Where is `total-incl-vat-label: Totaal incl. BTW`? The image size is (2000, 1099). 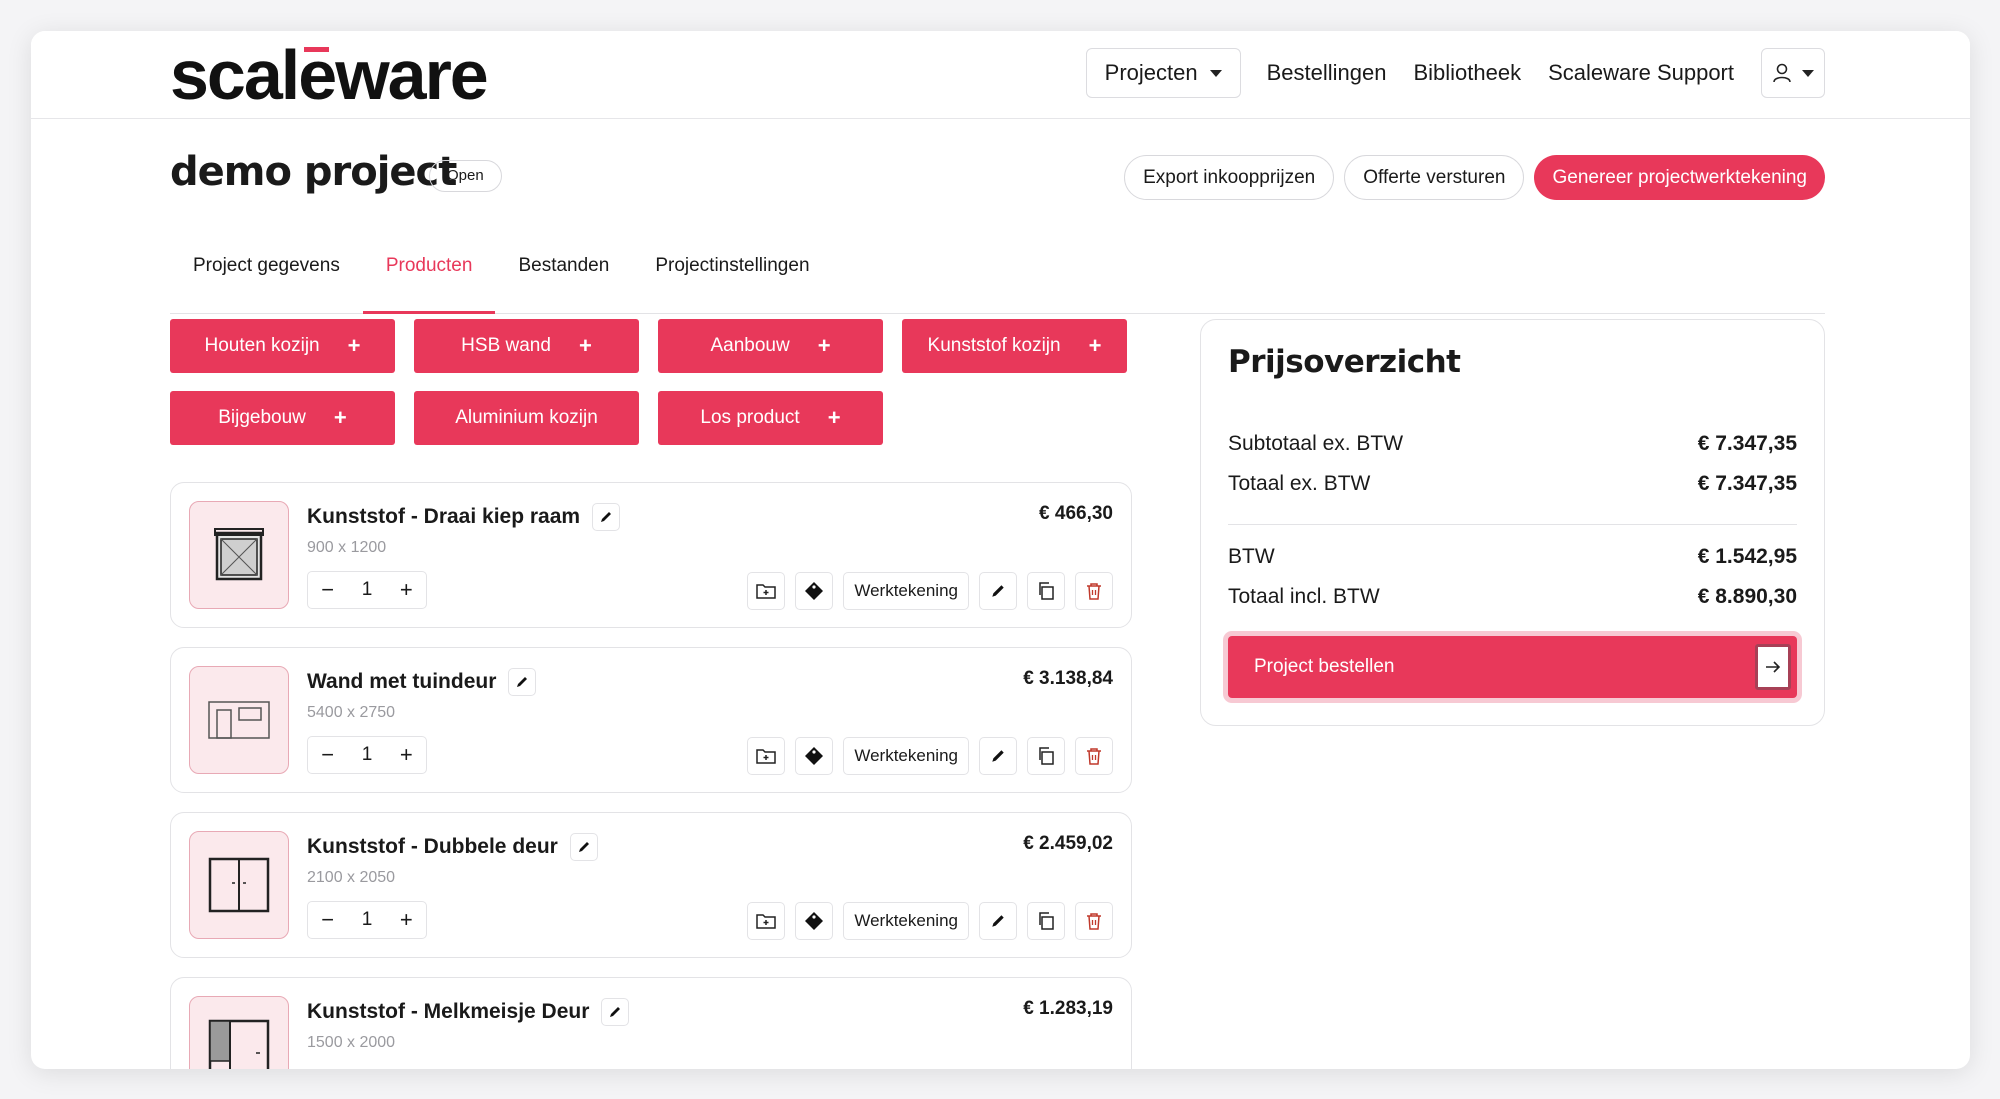
total-incl-vat-label: Totaal incl. BTW is located at coordinates (1304, 596).